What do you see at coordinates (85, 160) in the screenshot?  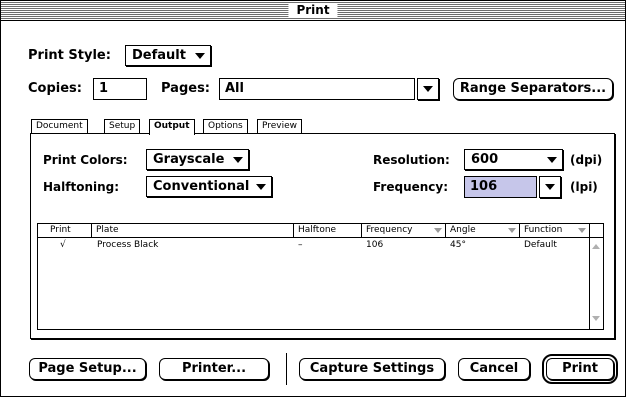 I see `print-colors-label: Print Colors:` at bounding box center [85, 160].